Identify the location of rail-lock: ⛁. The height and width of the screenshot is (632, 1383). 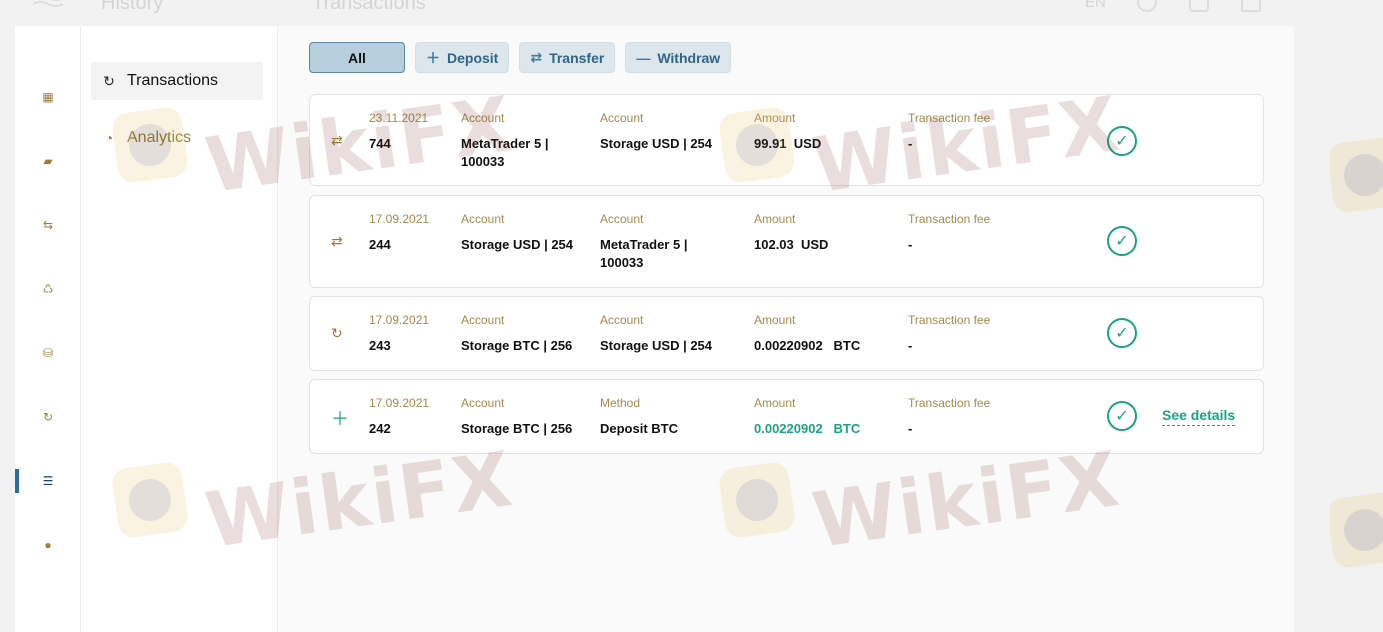
(48, 353).